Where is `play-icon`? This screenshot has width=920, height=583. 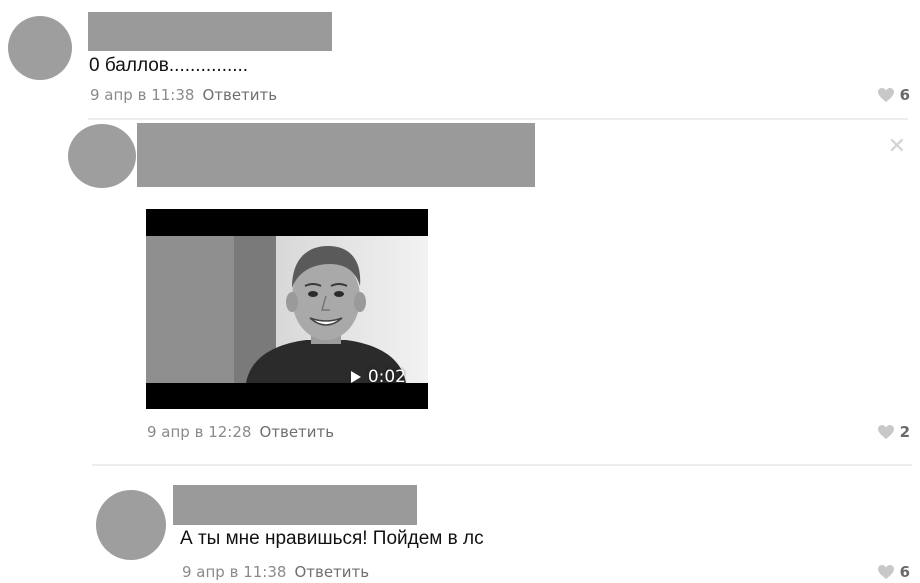
play-icon is located at coordinates (355, 377).